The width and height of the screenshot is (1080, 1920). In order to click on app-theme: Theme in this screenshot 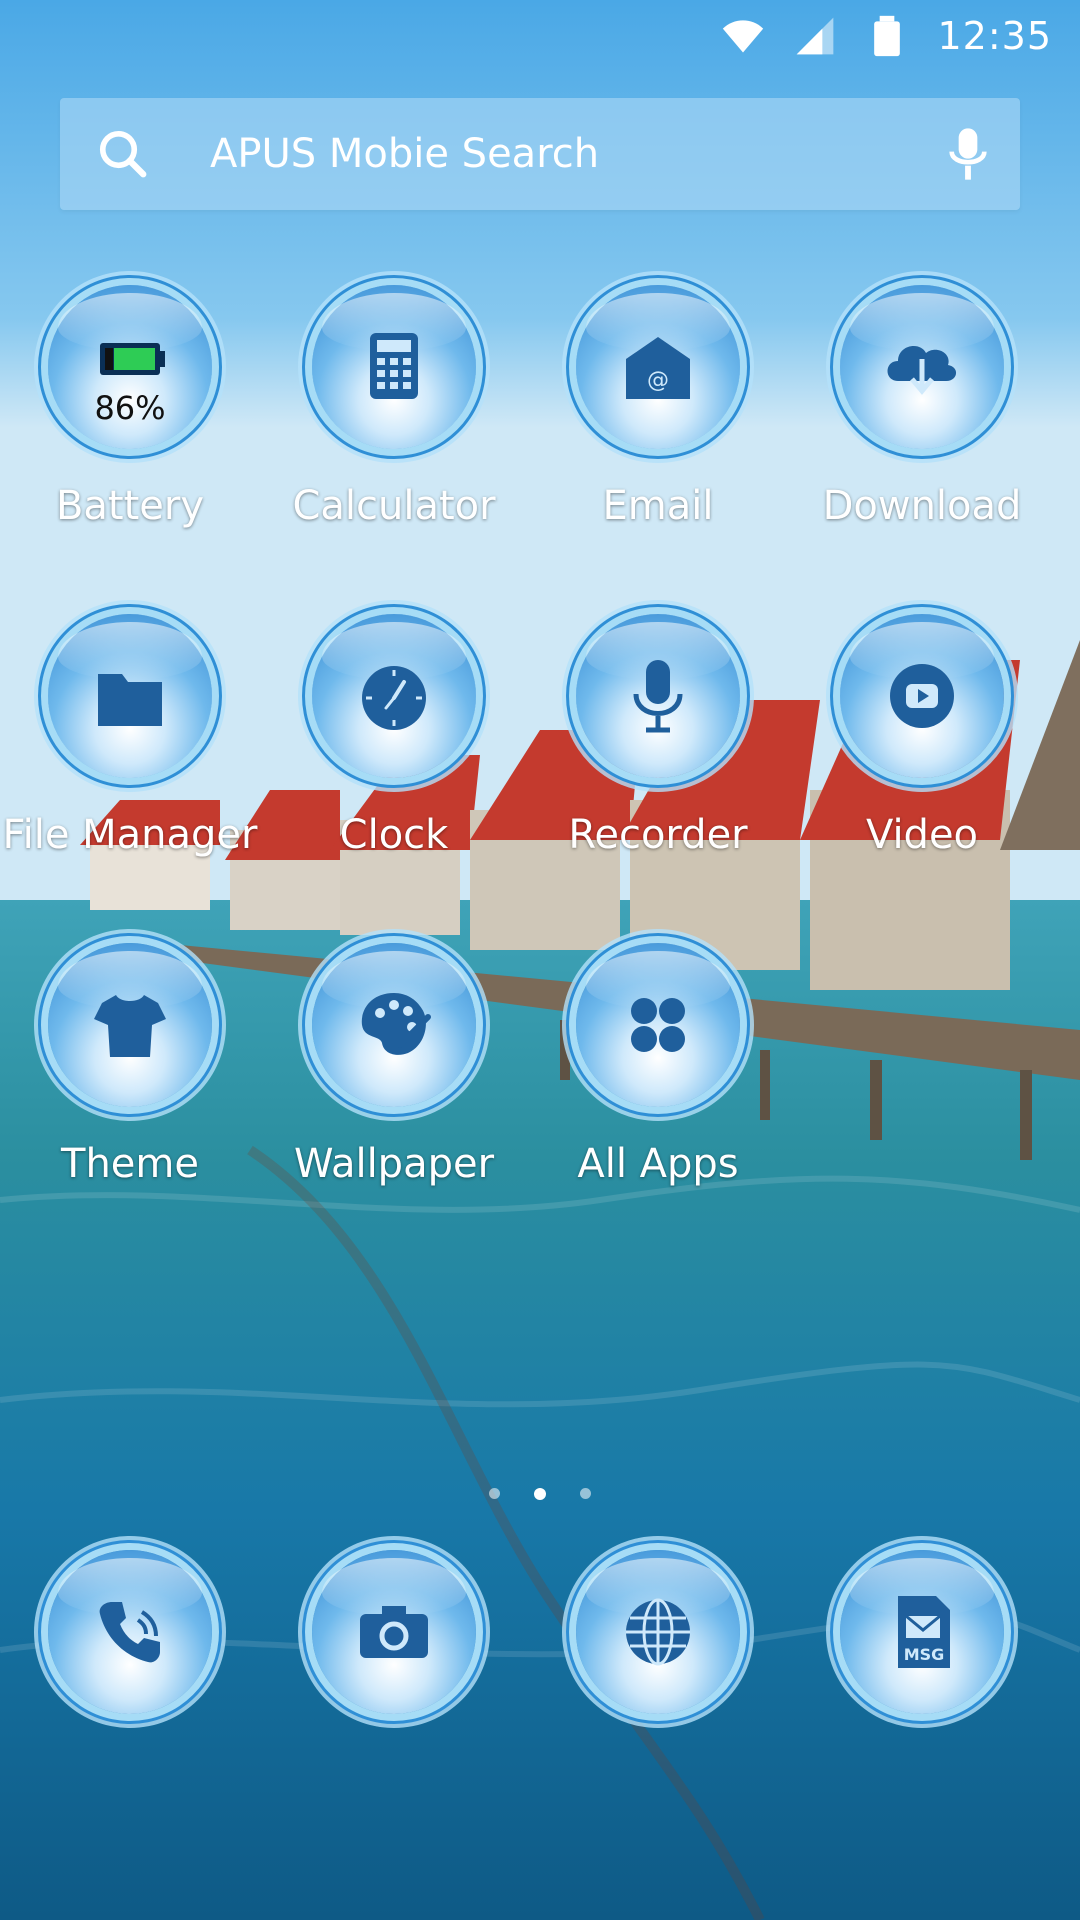, I will do `click(131, 1065)`.